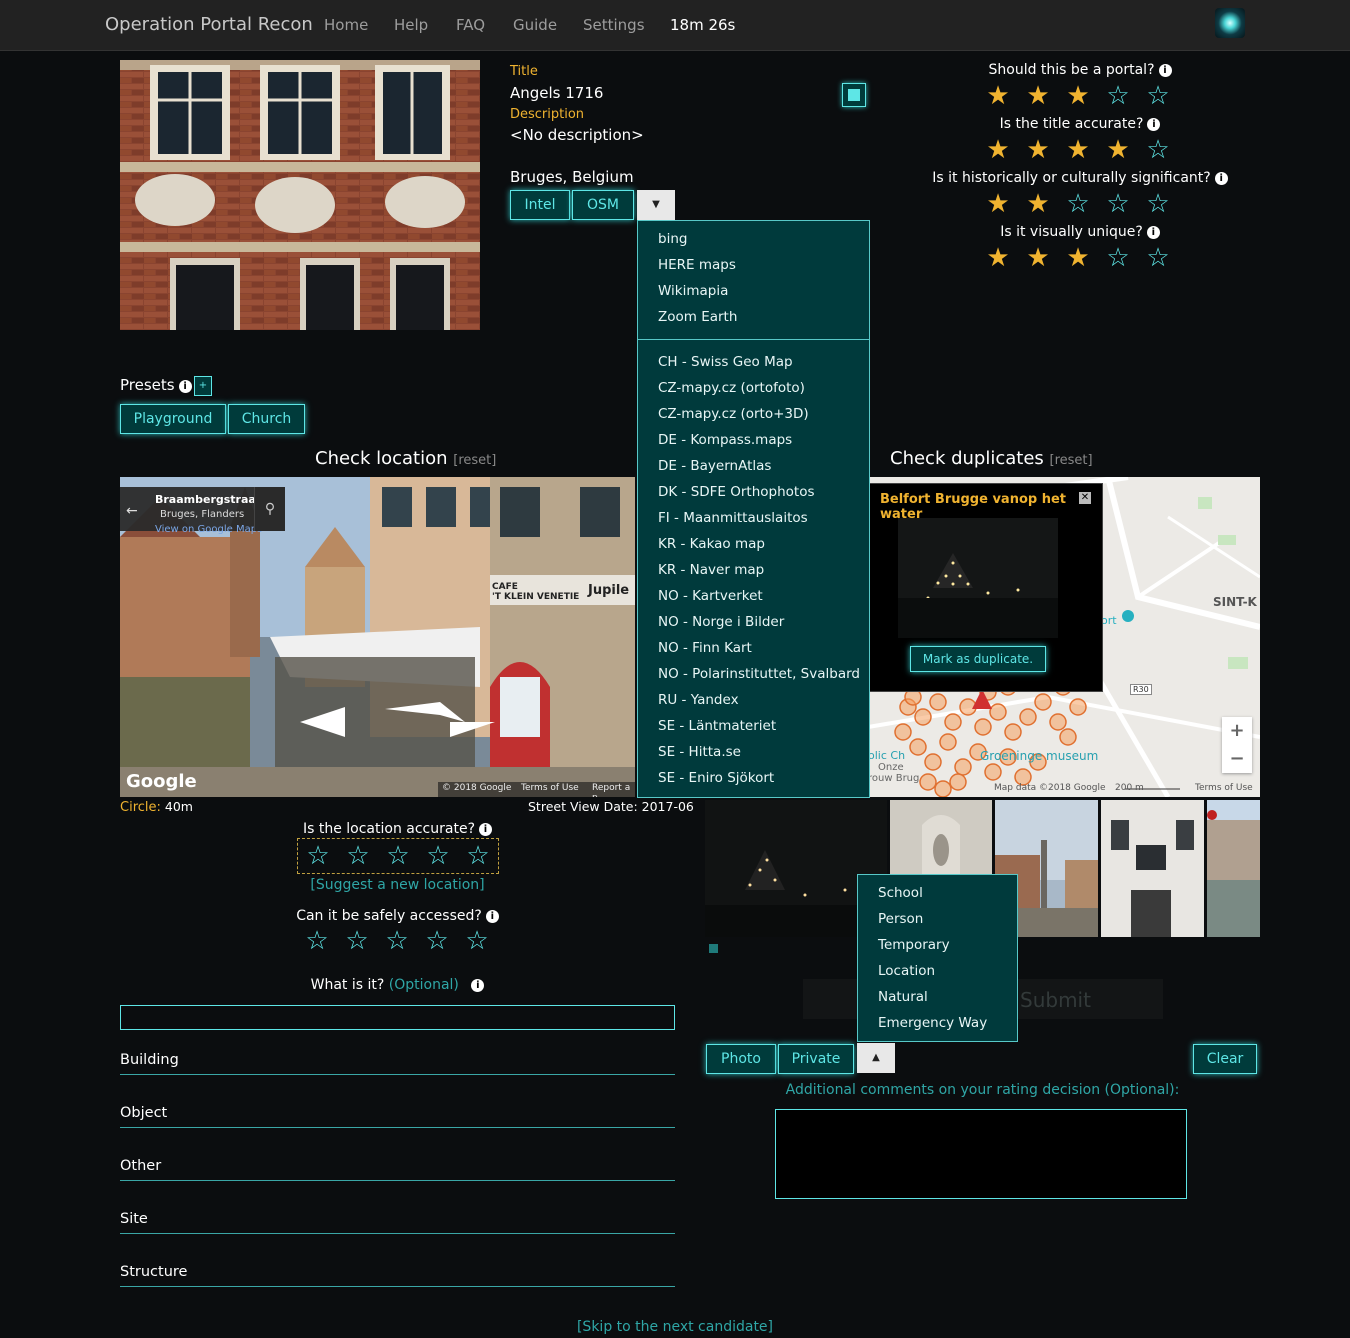 The image size is (1350, 1338). What do you see at coordinates (937, 1023) in the screenshot?
I see `reject-option-emergency-way: Emergency Way` at bounding box center [937, 1023].